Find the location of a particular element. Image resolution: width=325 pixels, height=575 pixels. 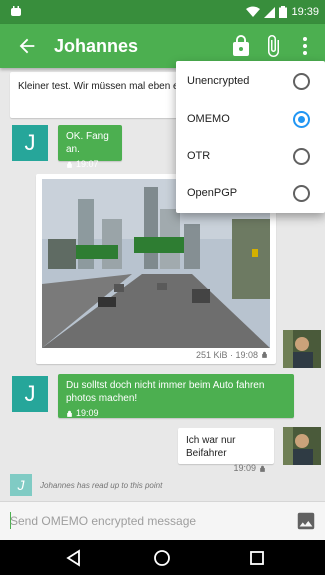

menu-item-openpgp: OpenPGP is located at coordinates (250, 194).